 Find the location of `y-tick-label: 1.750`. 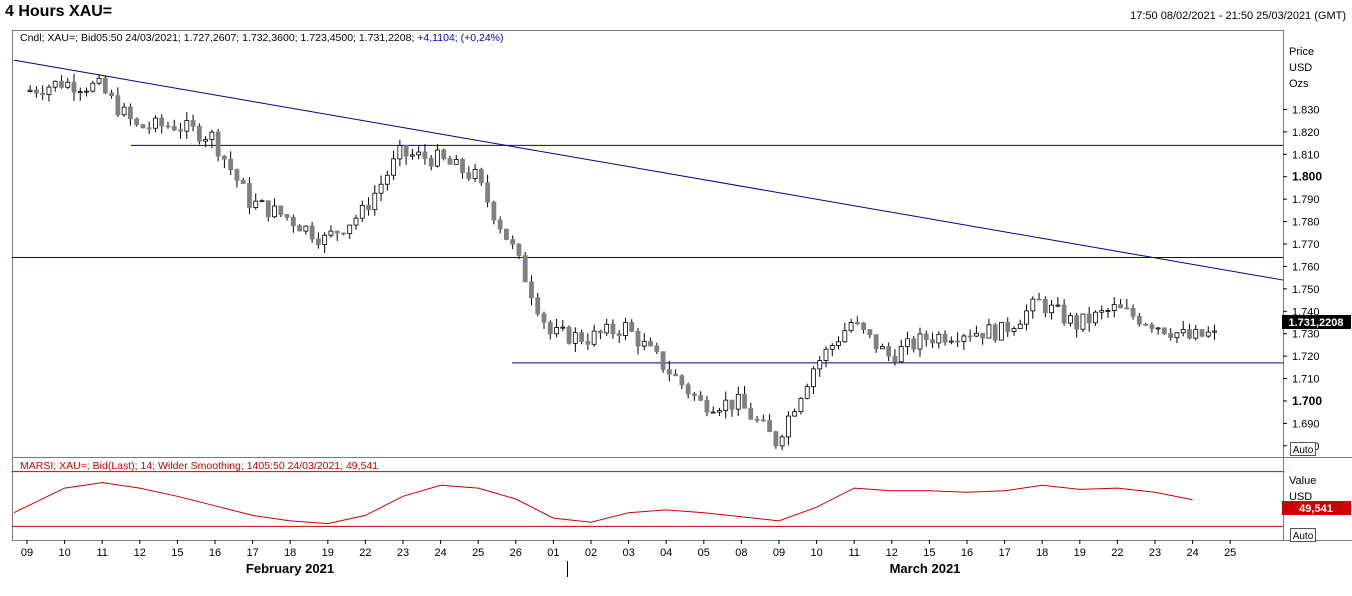

y-tick-label: 1.750 is located at coordinates (1306, 290).